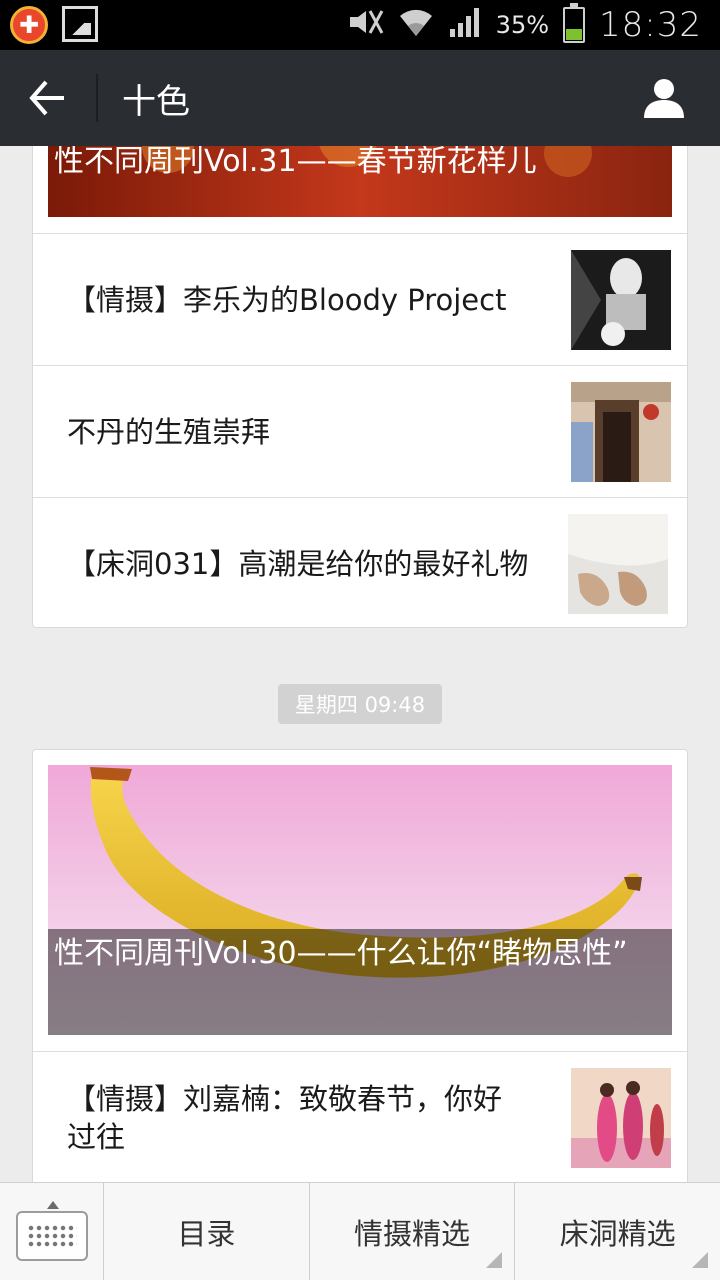 The height and width of the screenshot is (1280, 720). I want to click on list-item: 【情摄】李乐为的Bloody Project, so click(360, 299).